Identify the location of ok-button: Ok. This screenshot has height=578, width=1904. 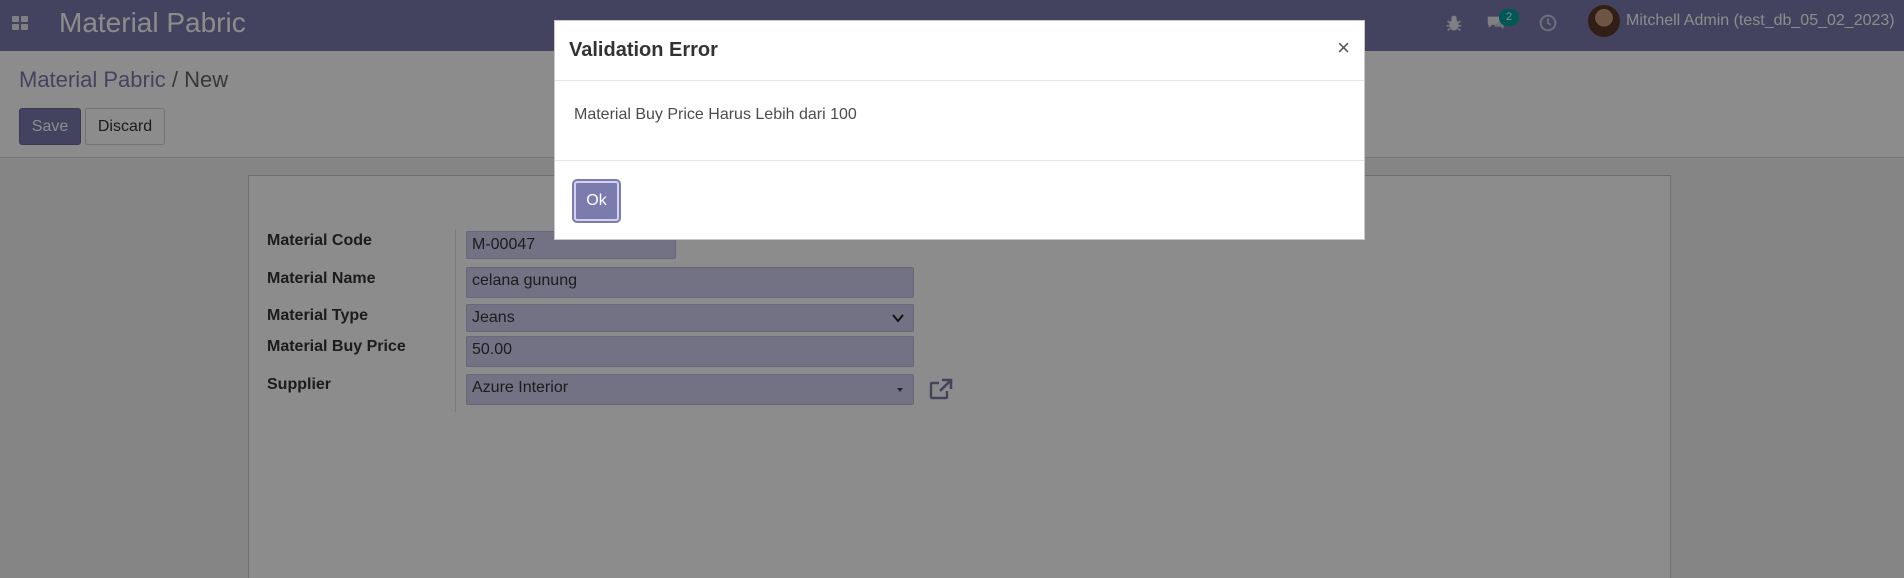
(596, 201).